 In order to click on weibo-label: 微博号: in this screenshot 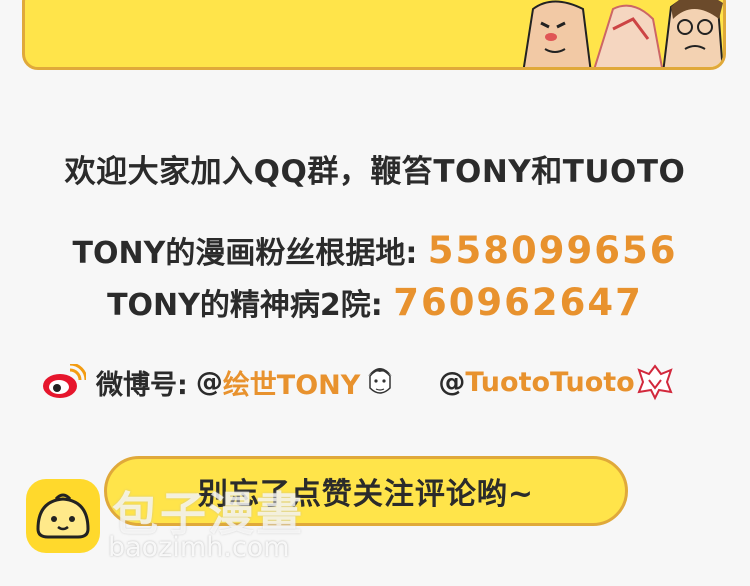, I will do `click(142, 385)`.